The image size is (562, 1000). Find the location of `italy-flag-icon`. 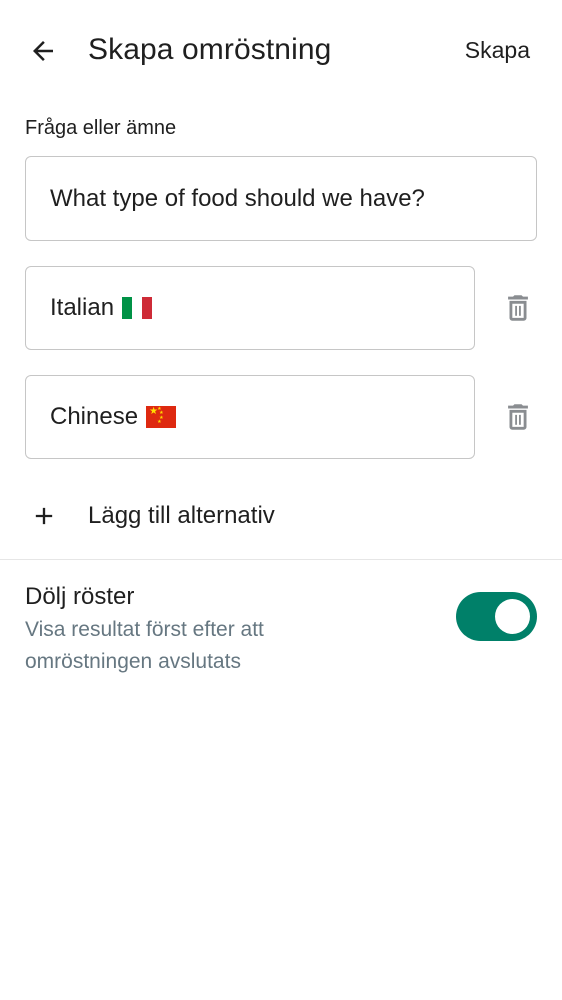

italy-flag-icon is located at coordinates (137, 308).